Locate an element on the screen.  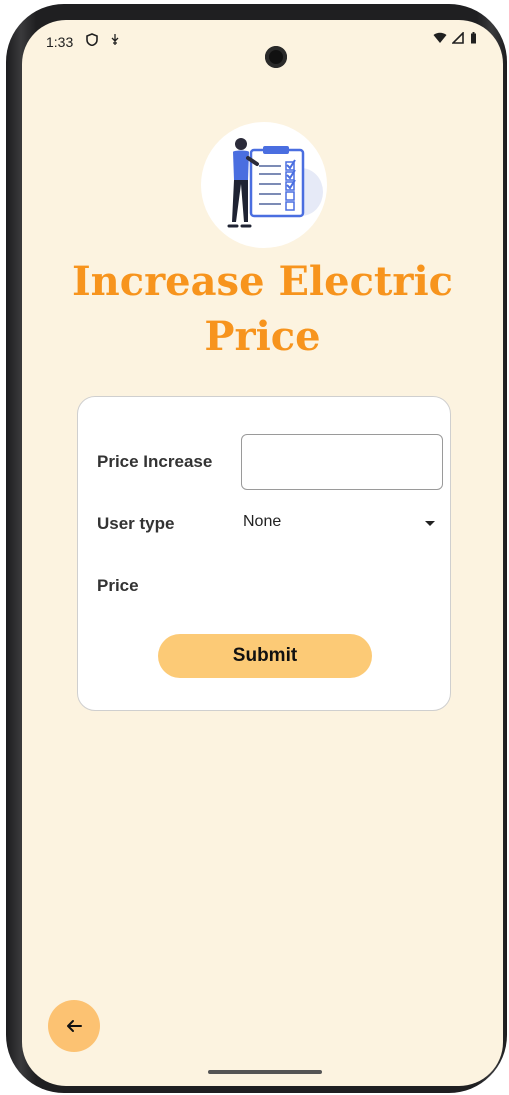
signal-icon is located at coordinates (458, 37).